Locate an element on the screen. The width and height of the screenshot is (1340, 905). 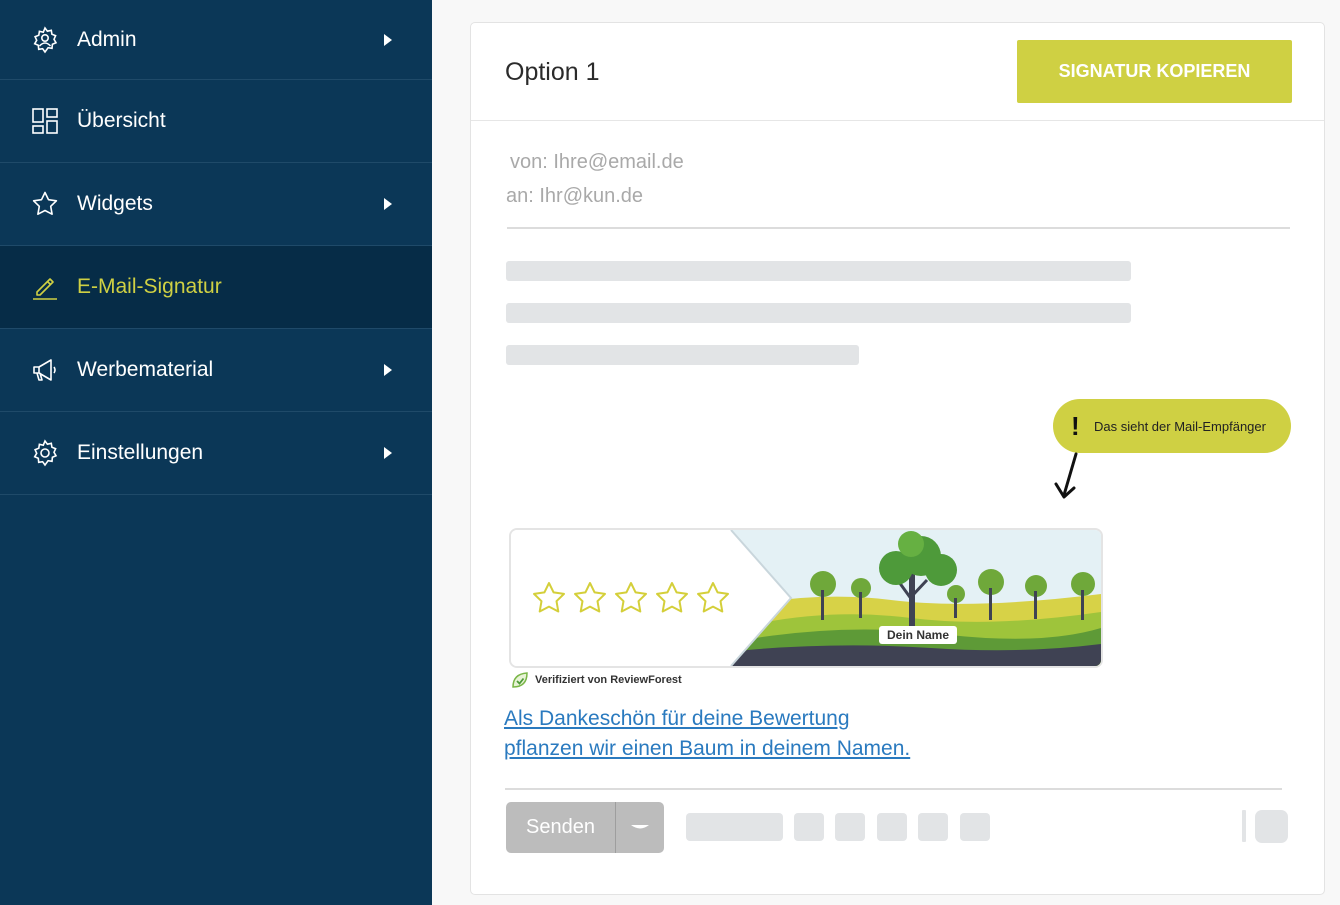
sidebar-item-label: Admin is located at coordinates (107, 39).